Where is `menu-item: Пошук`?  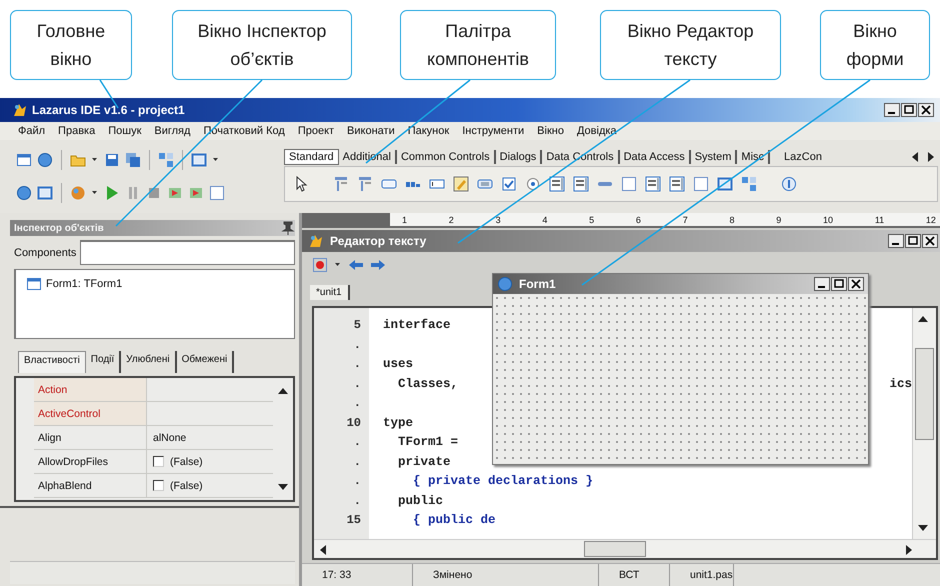
menu-item: Пошук is located at coordinates (125, 131).